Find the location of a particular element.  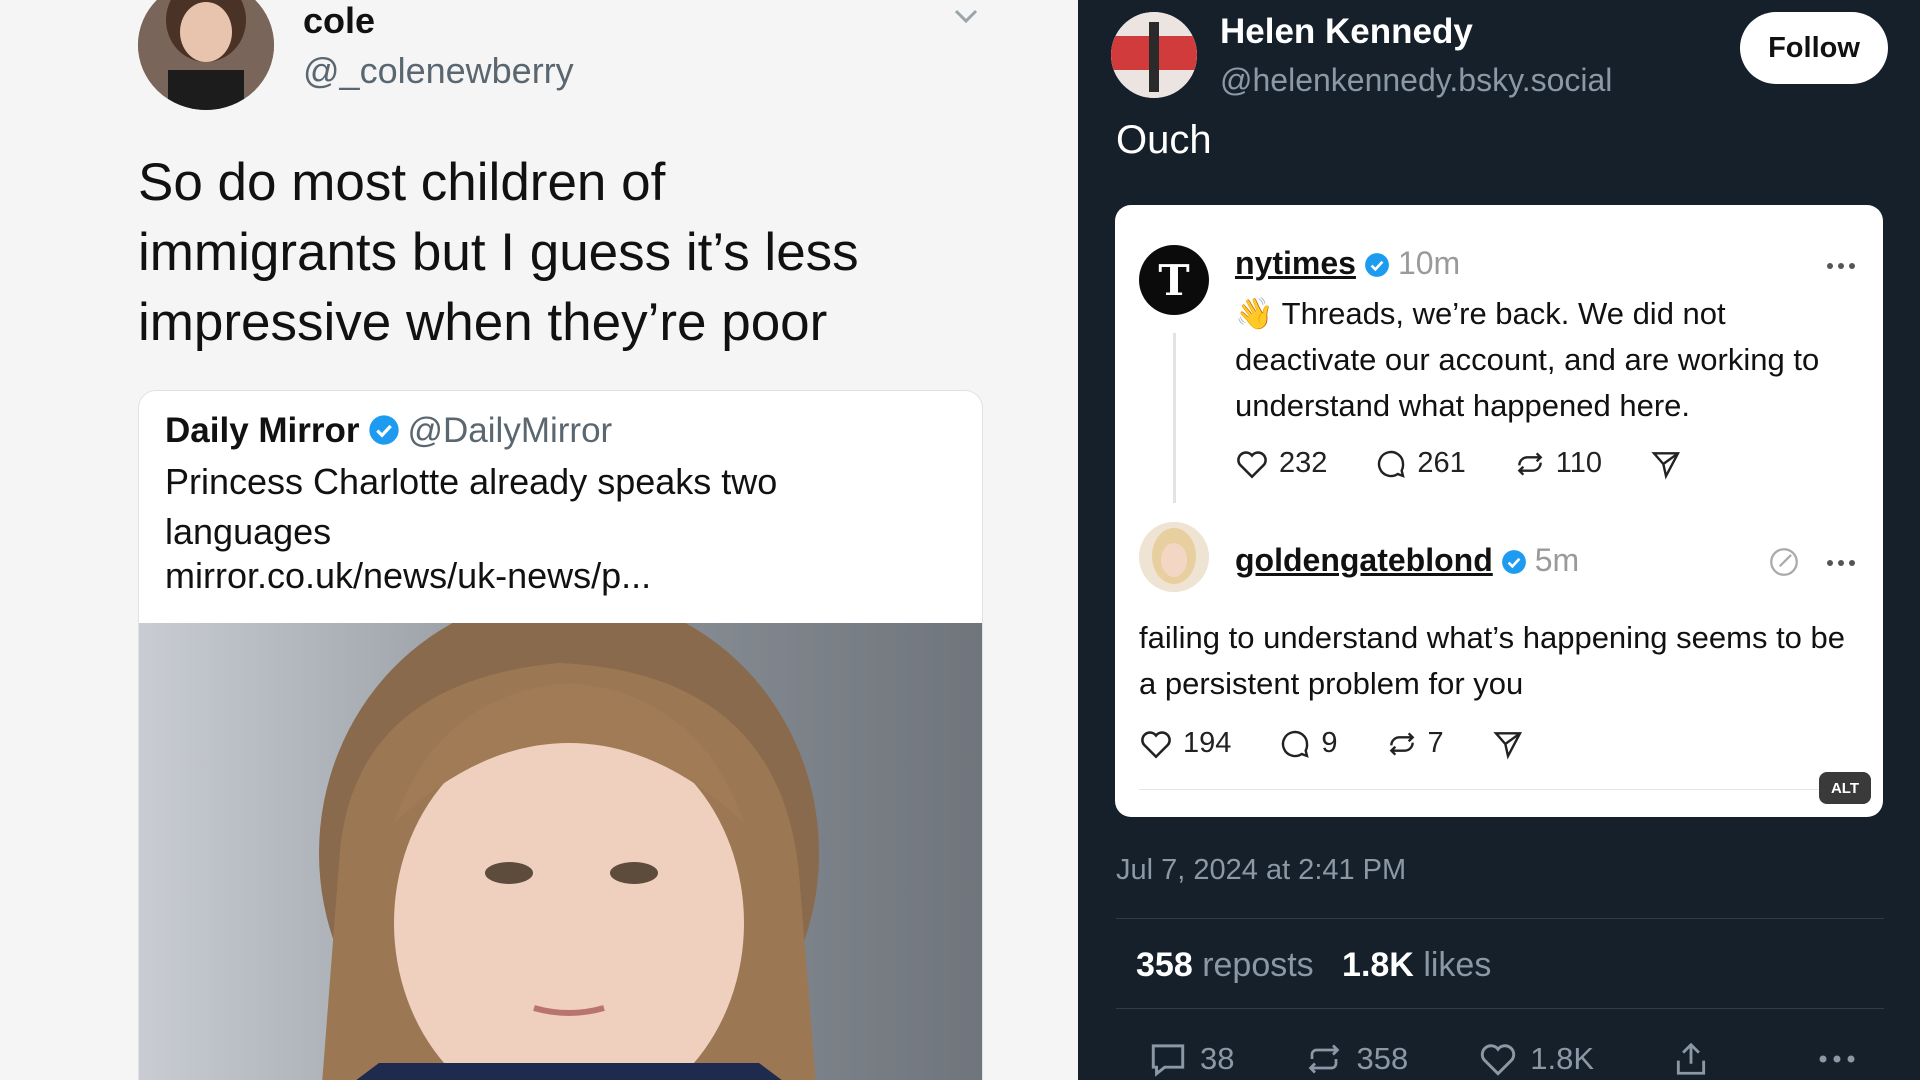

cole-avatar is located at coordinates (206, 55).